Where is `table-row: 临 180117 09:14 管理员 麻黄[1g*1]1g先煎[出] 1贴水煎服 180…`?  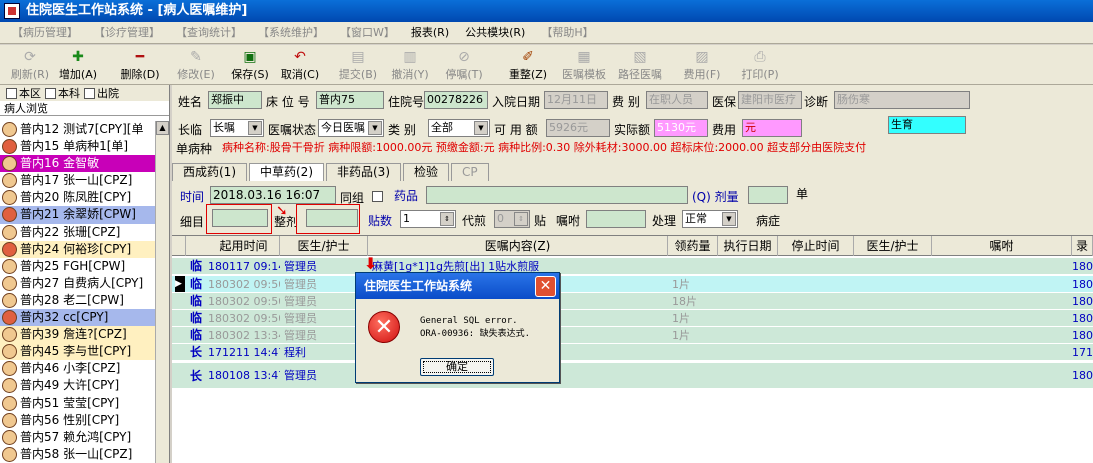
table-row: 临 180117 09:14 管理员 麻黄[1g*1]1g先煎[出] 1贴水煎服 180… is located at coordinates (632, 266).